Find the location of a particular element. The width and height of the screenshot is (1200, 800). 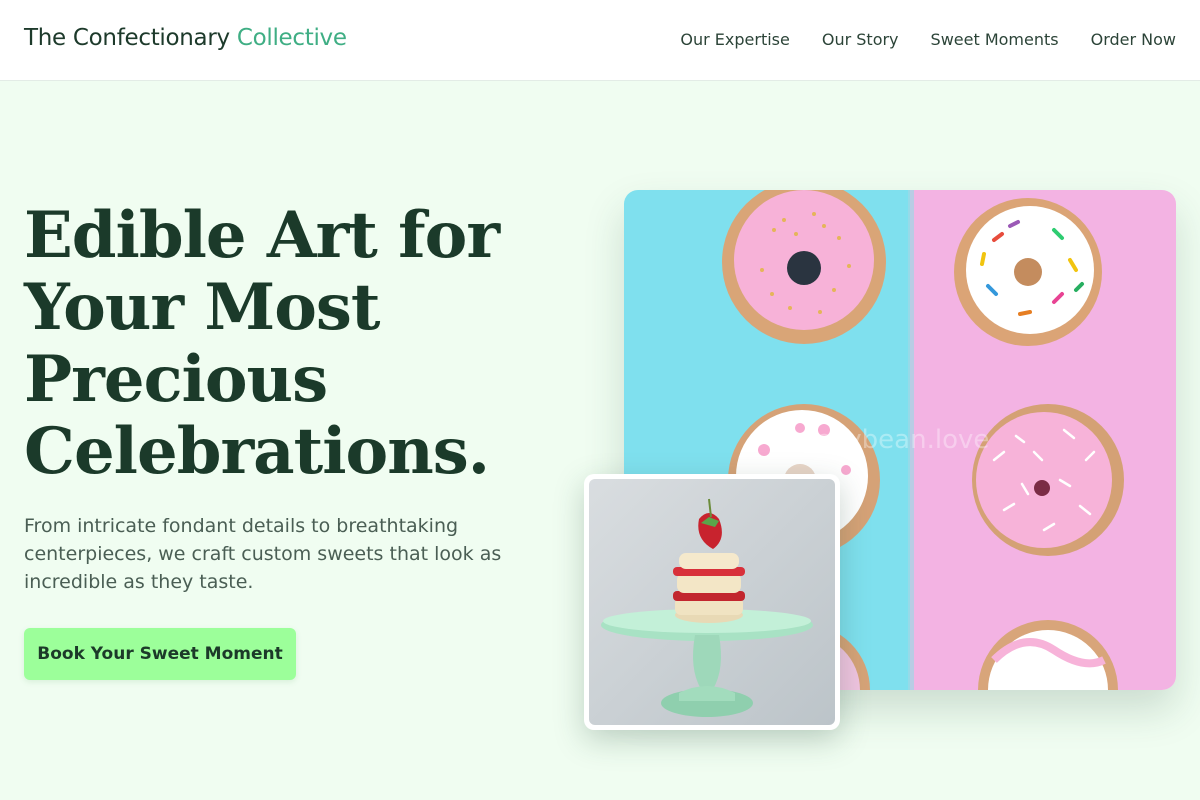

photo-watermark: jellybean.love is located at coordinates (899, 440).